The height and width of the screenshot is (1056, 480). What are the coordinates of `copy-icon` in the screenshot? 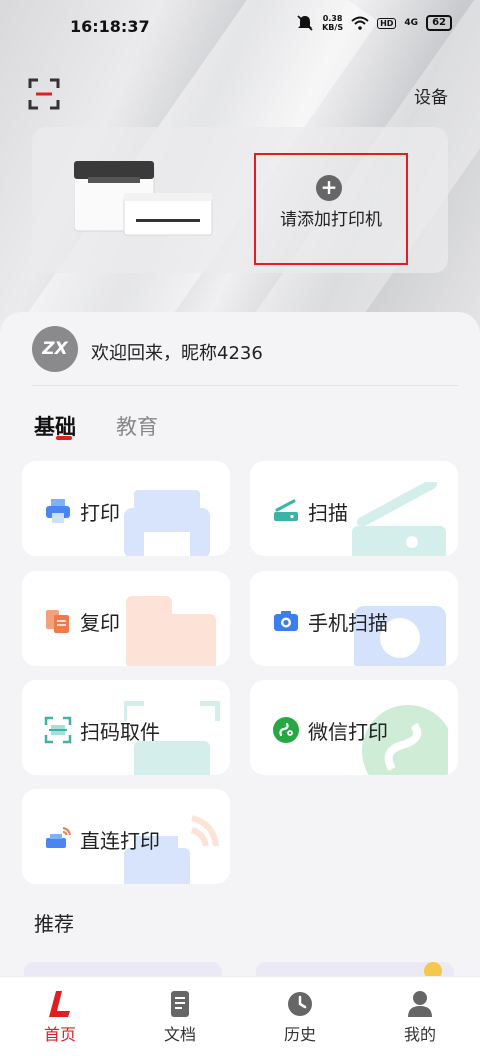 It's located at (57, 621).